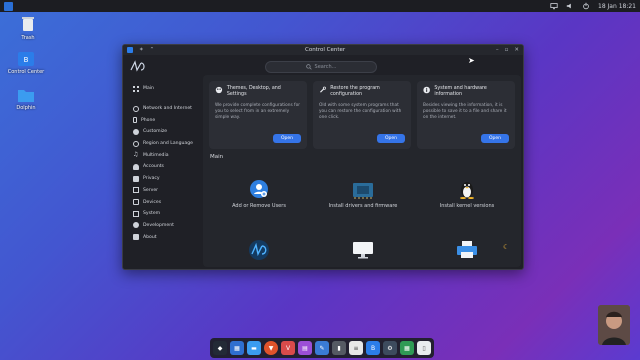 The height and width of the screenshot is (360, 640). Describe the element at coordinates (166, 214) in the screenshot. I see `sidebar-item-system: System` at that location.